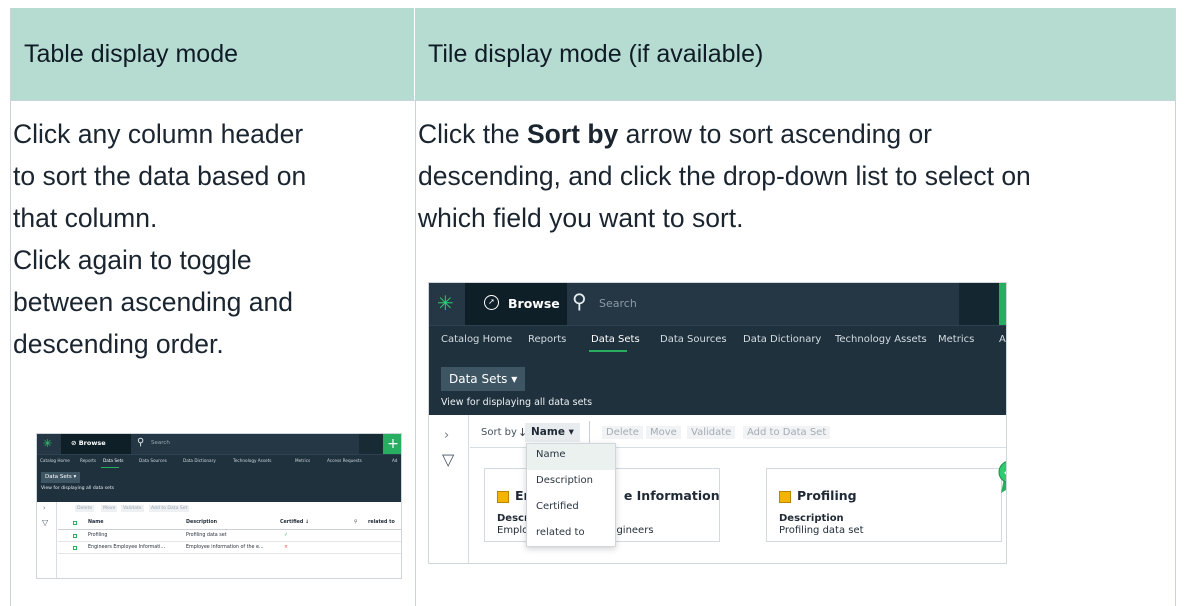 This screenshot has width=1185, height=606. I want to click on header-tile-display-mode: Tile display mode (if available), so click(596, 53).